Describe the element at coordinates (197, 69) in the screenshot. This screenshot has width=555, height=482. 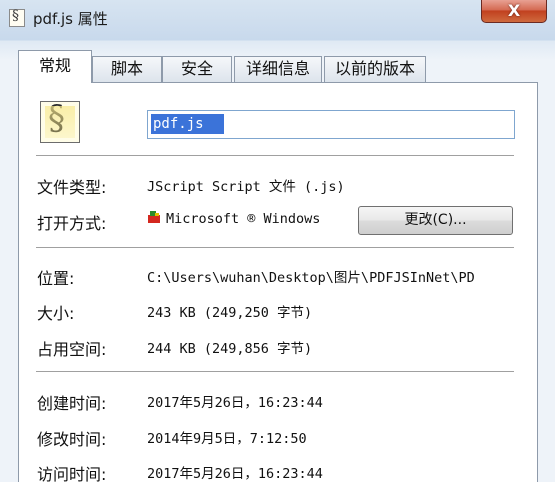
I see `tab-security: 安全` at that location.